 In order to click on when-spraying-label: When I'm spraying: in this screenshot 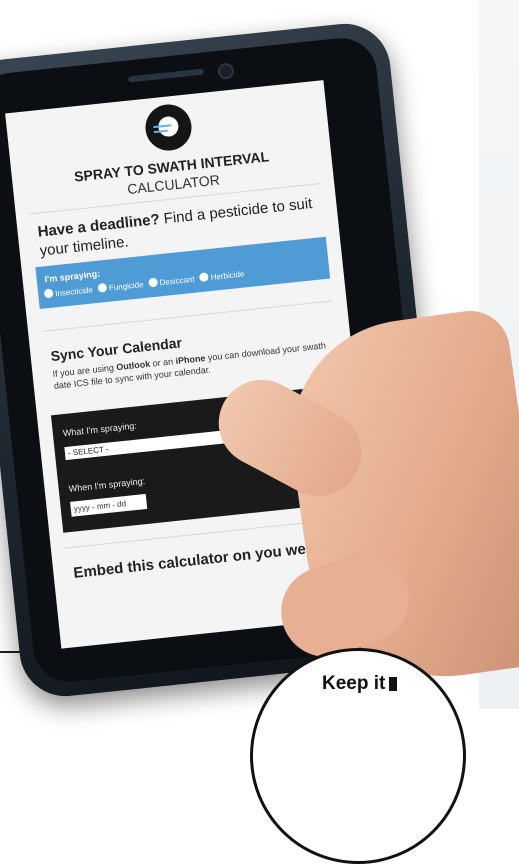, I will do `click(107, 484)`.